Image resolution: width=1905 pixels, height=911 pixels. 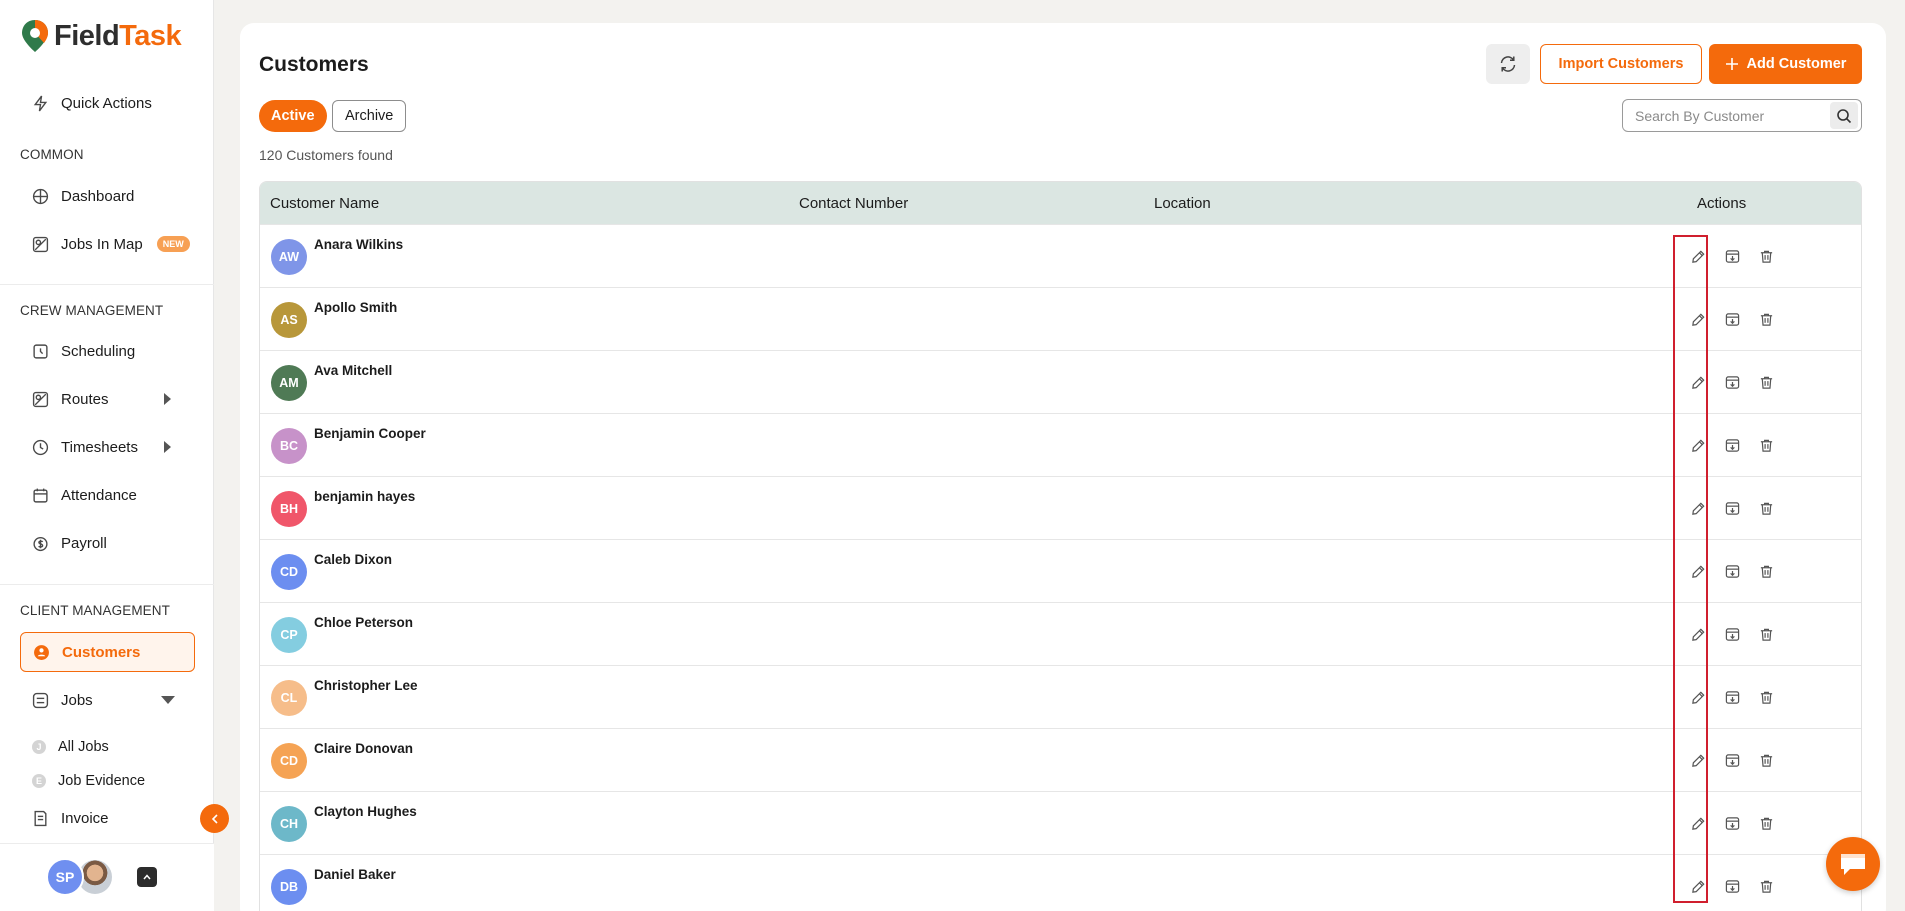 I want to click on customer-name: Anara Wilkins, so click(x=358, y=244).